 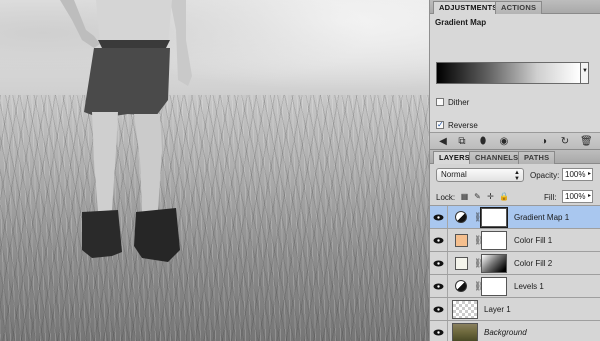 I want to click on reset-icon: ↻, so click(x=565, y=141).